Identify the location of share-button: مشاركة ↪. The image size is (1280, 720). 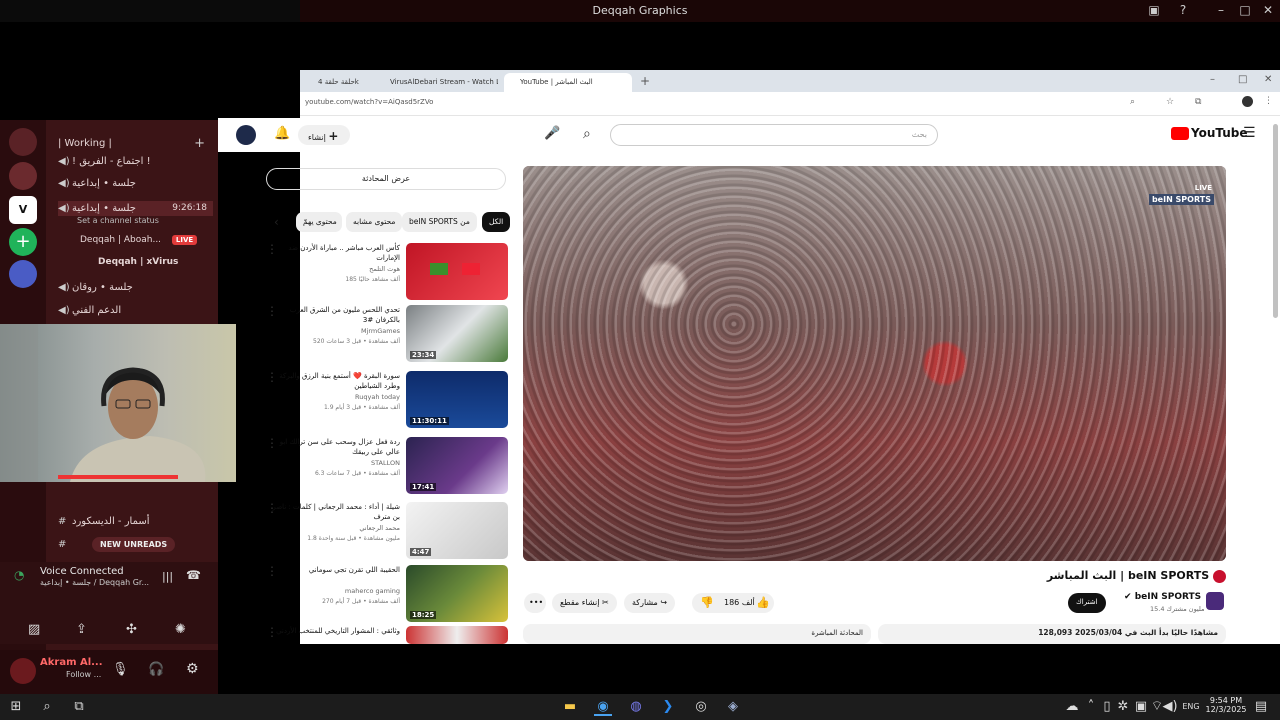
(650, 603).